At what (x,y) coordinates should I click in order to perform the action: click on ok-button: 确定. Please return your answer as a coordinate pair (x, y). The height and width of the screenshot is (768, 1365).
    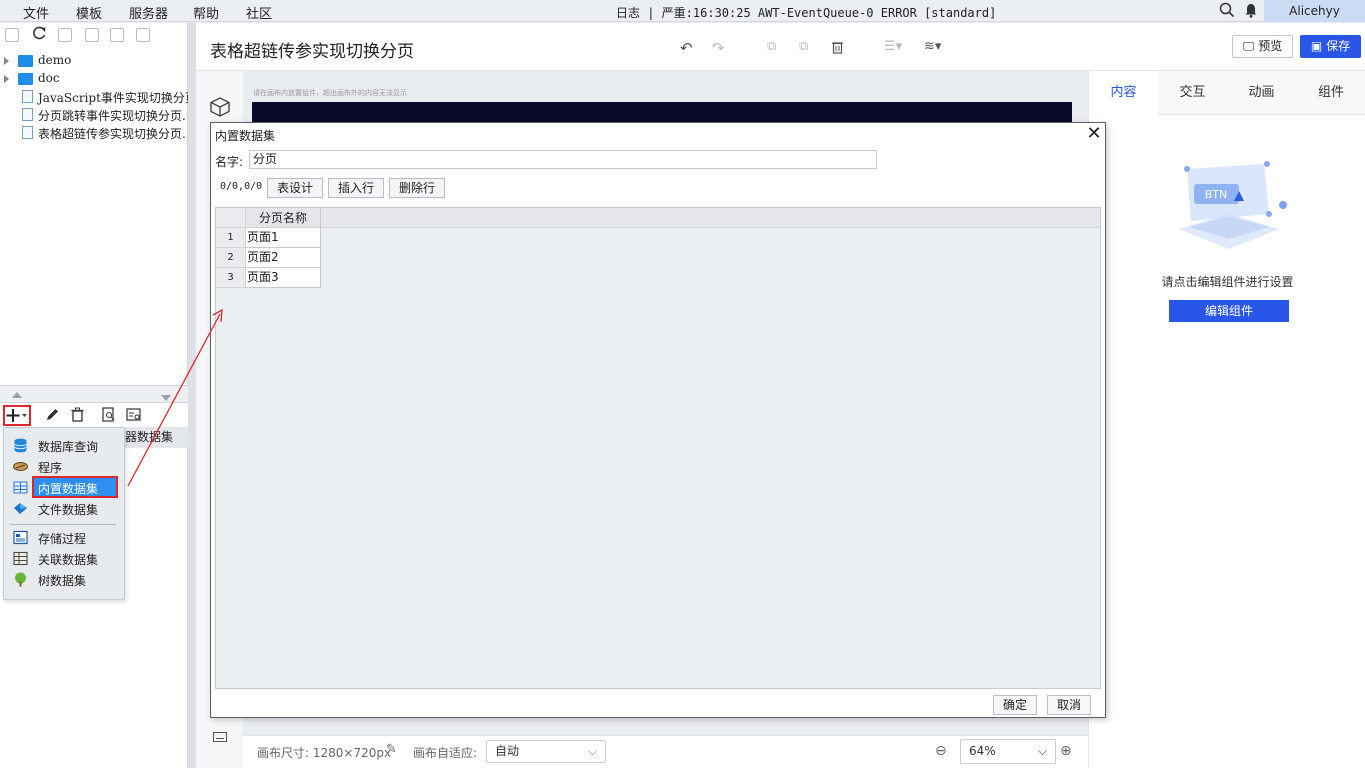
    Looking at the image, I should click on (1015, 705).